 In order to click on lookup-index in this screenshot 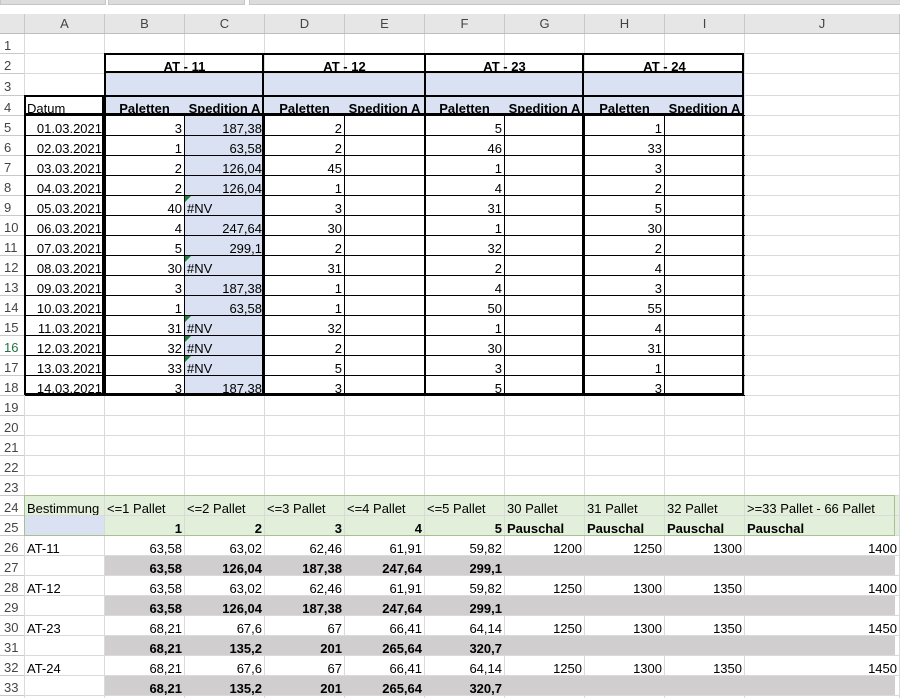, I will do `click(64, 525)`.